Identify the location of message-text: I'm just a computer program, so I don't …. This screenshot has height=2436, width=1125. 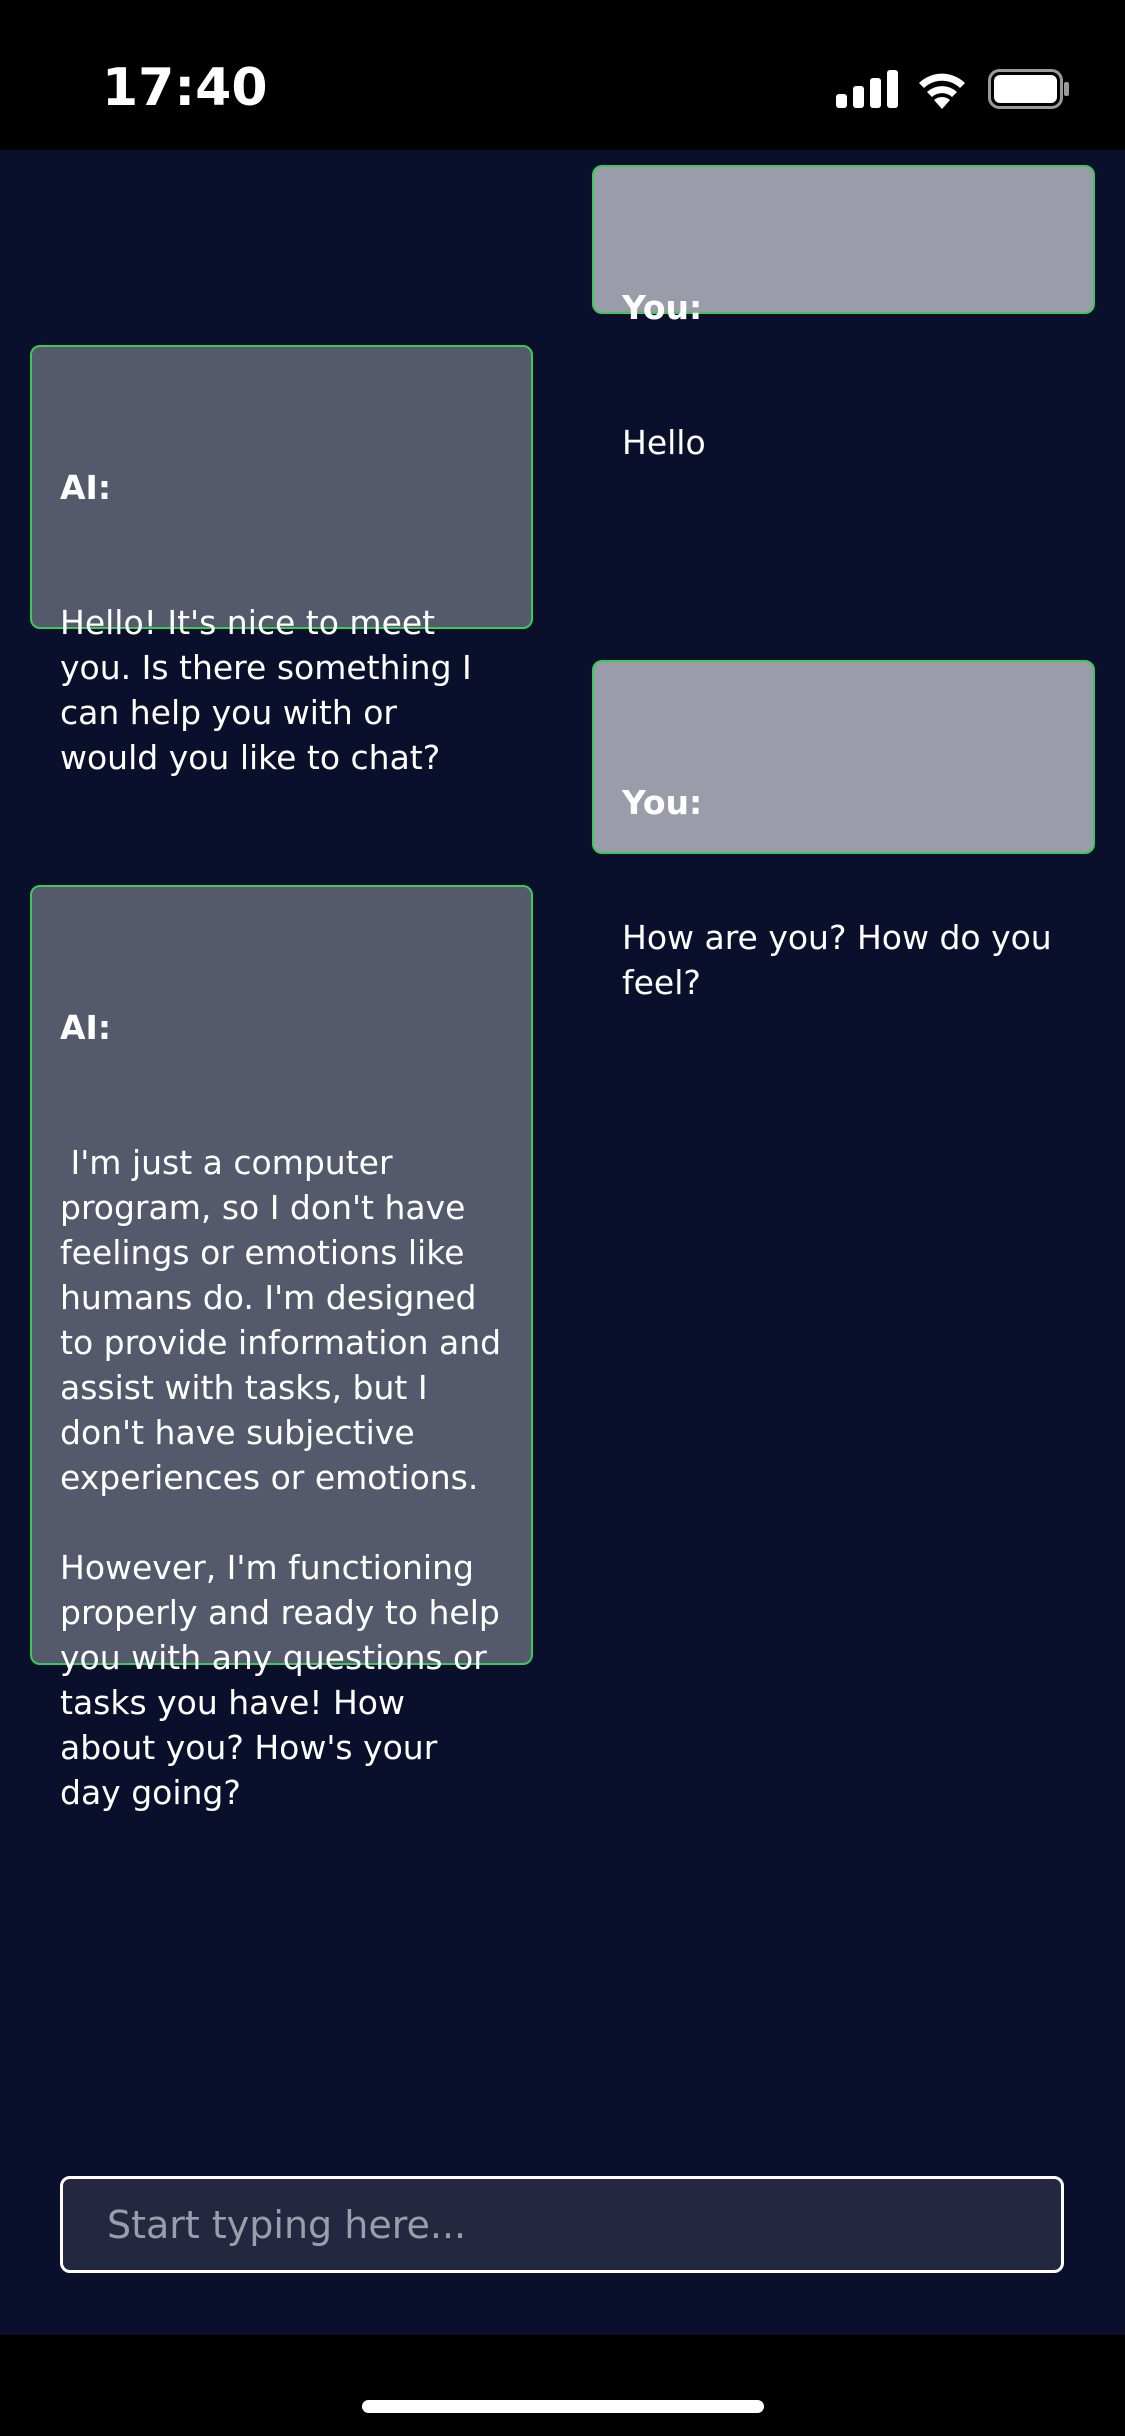
(281, 1477).